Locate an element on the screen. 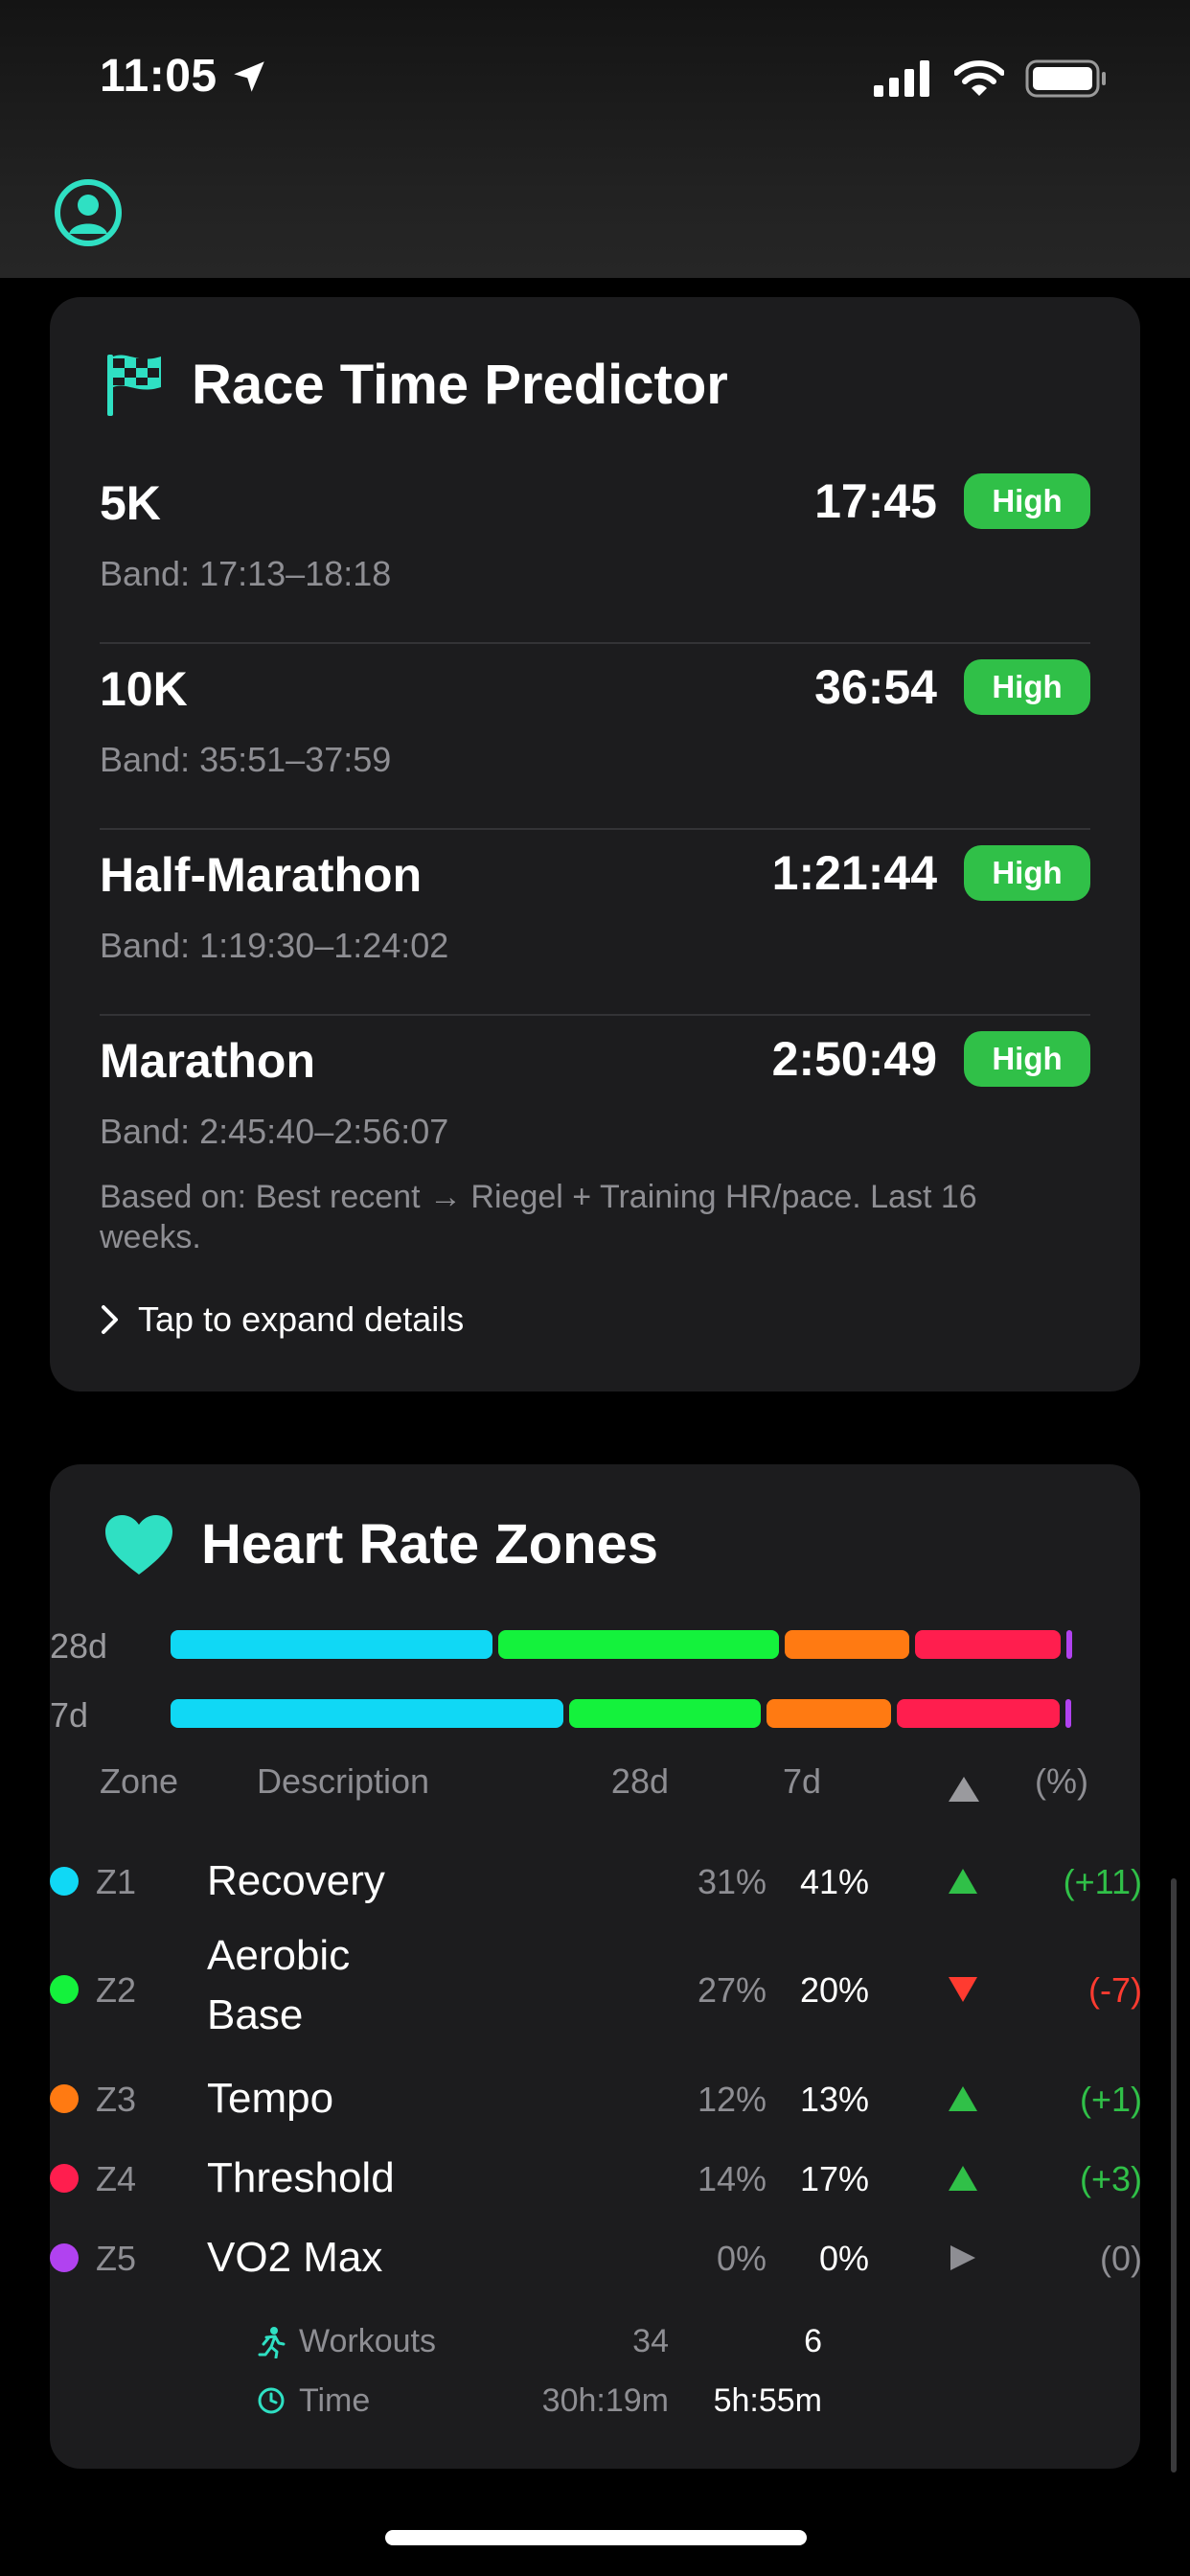 The image size is (1190, 2576). race-band: Band: 17:13–18:18 is located at coordinates (246, 573).